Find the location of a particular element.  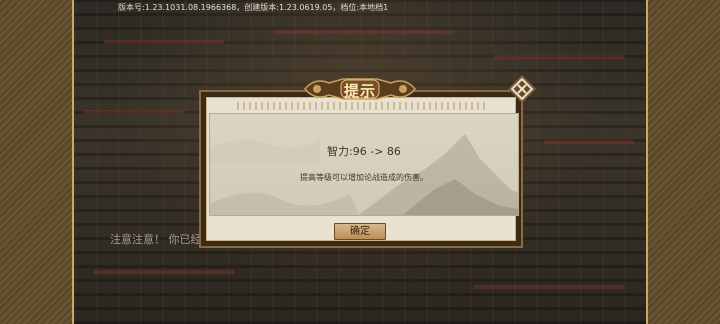

stat-change-text: 智力:96 -> 86 is located at coordinates (364, 151).